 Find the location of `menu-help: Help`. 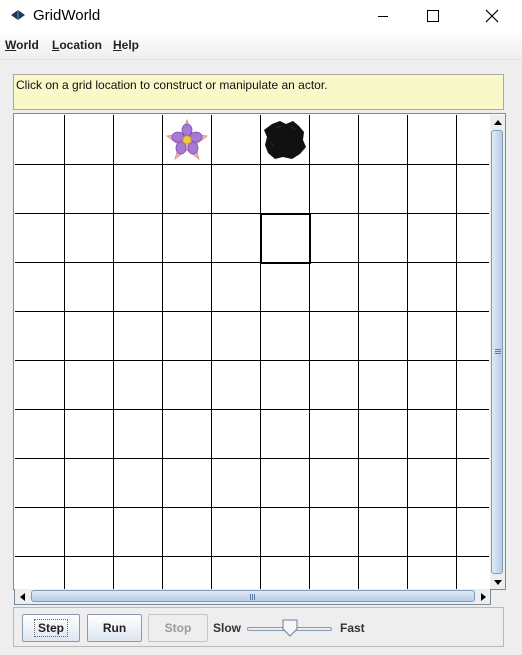

menu-help: Help is located at coordinates (126, 45).